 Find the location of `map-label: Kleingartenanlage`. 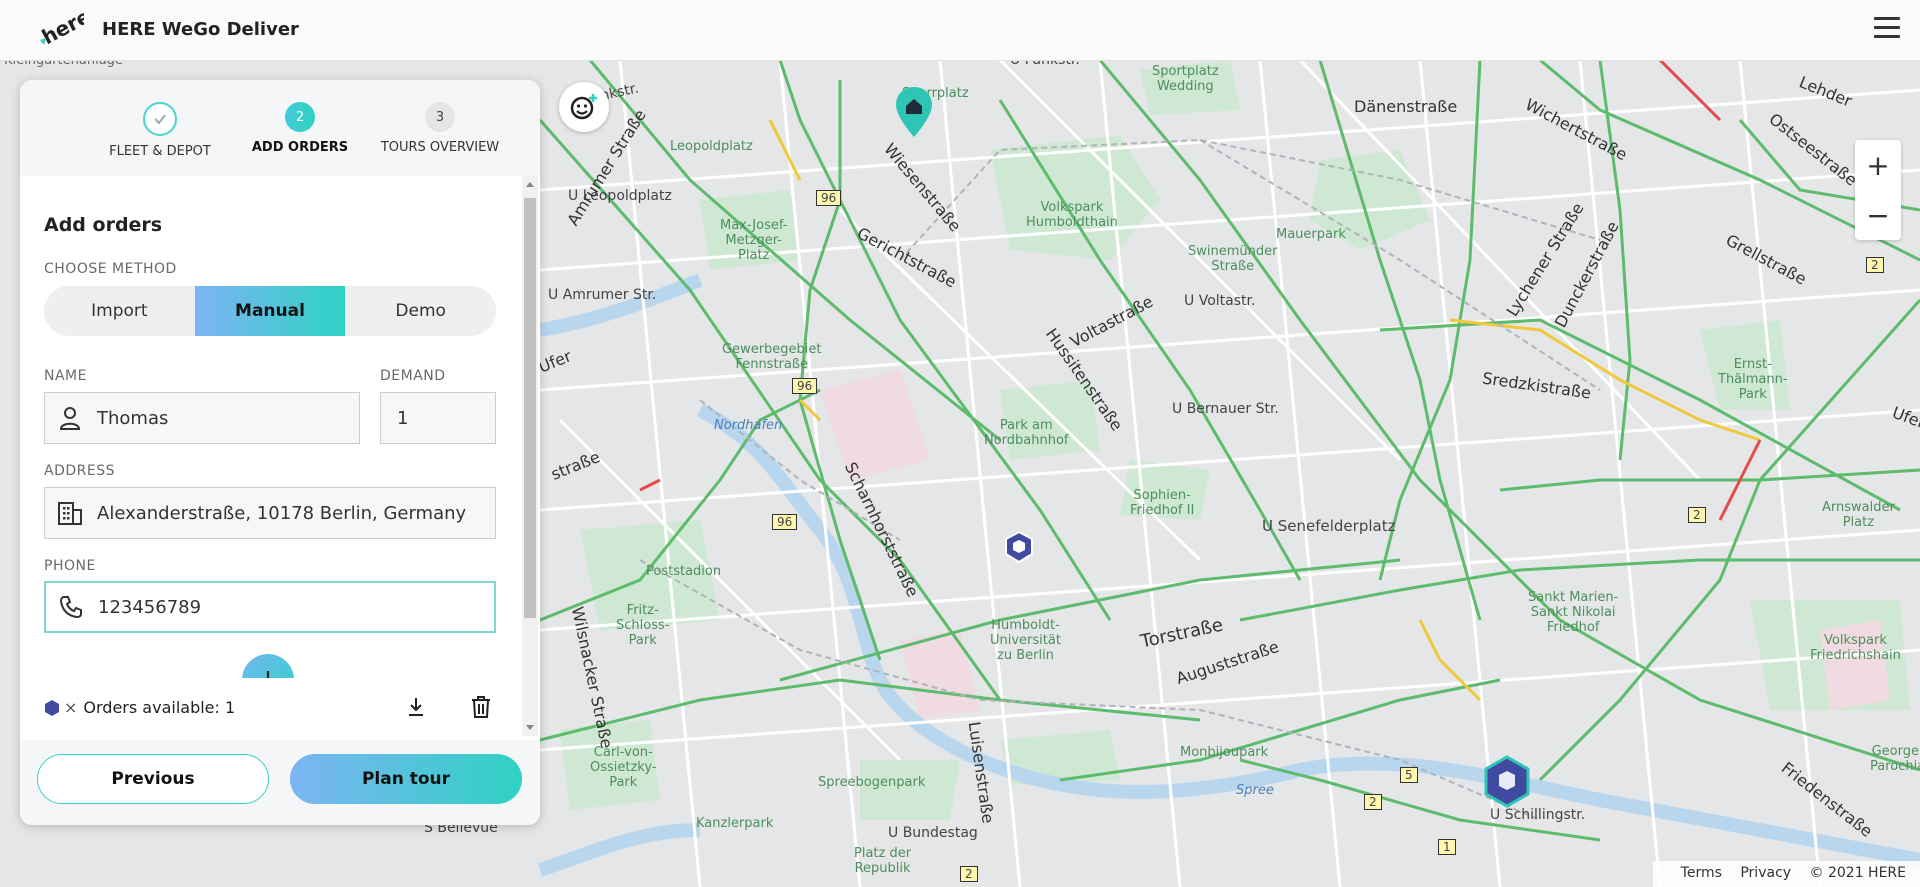

map-label: Kleingartenanlage is located at coordinates (63, 64).